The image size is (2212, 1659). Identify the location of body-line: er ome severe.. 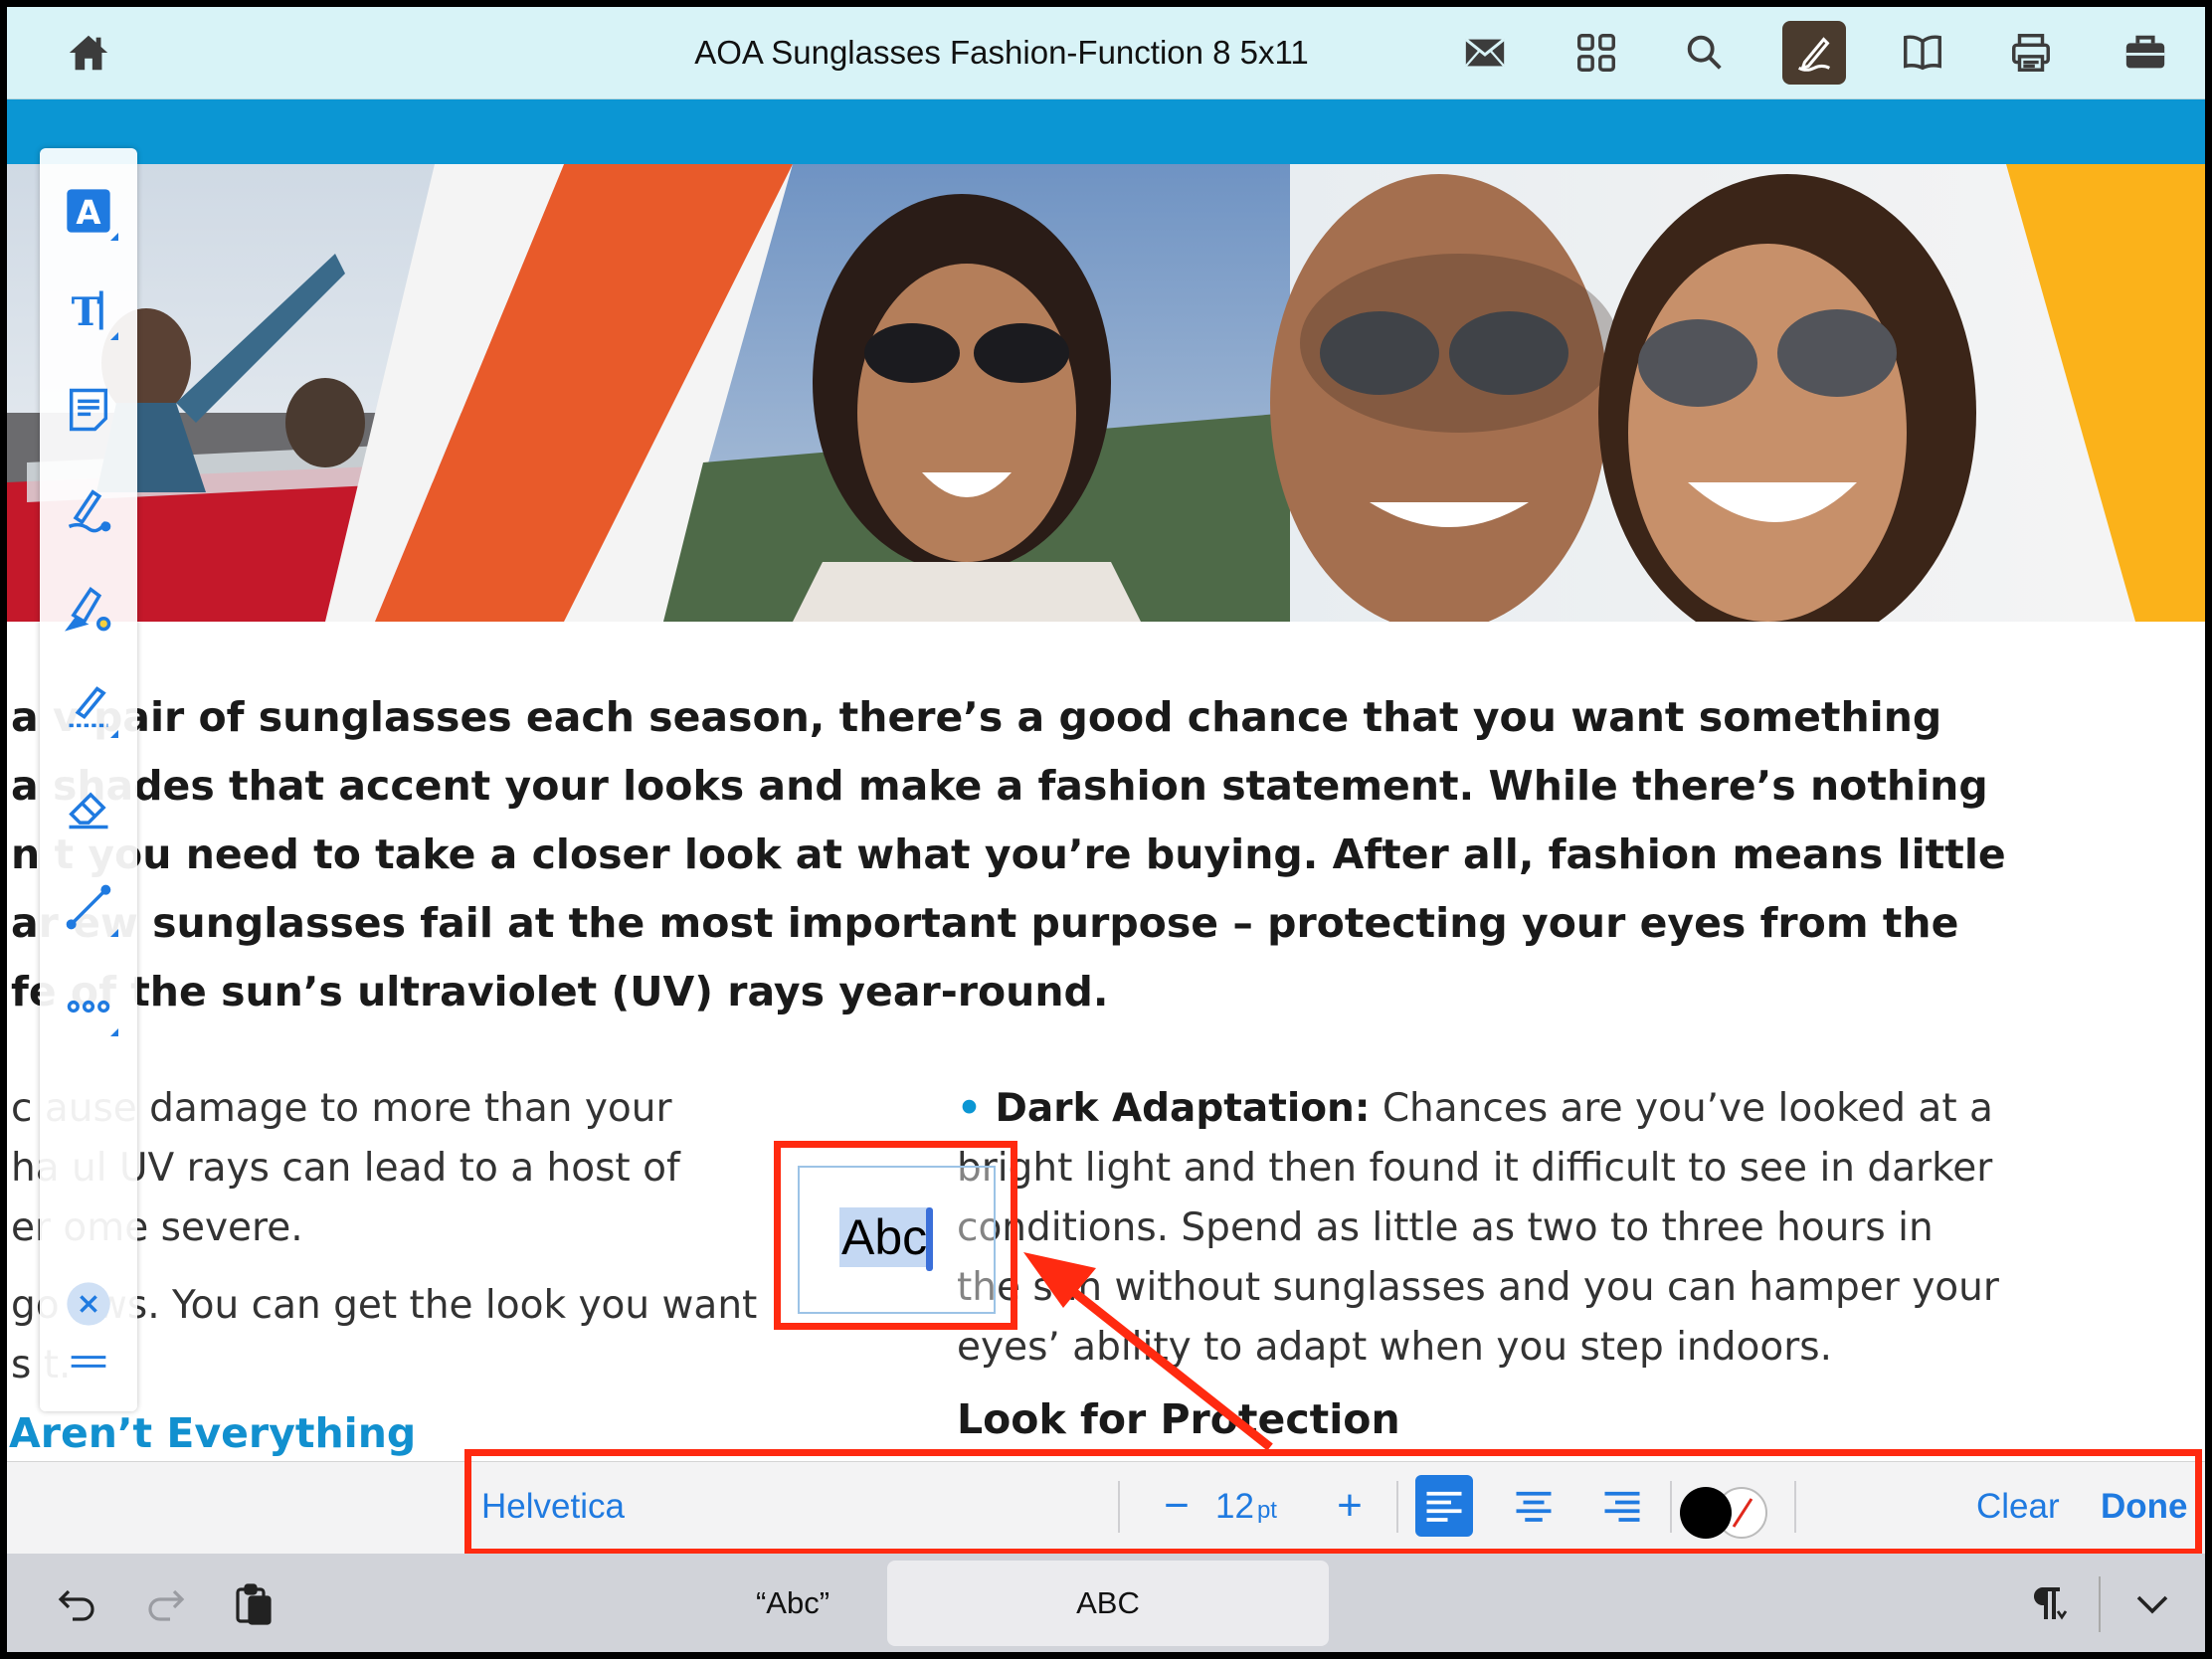
(157, 1227).